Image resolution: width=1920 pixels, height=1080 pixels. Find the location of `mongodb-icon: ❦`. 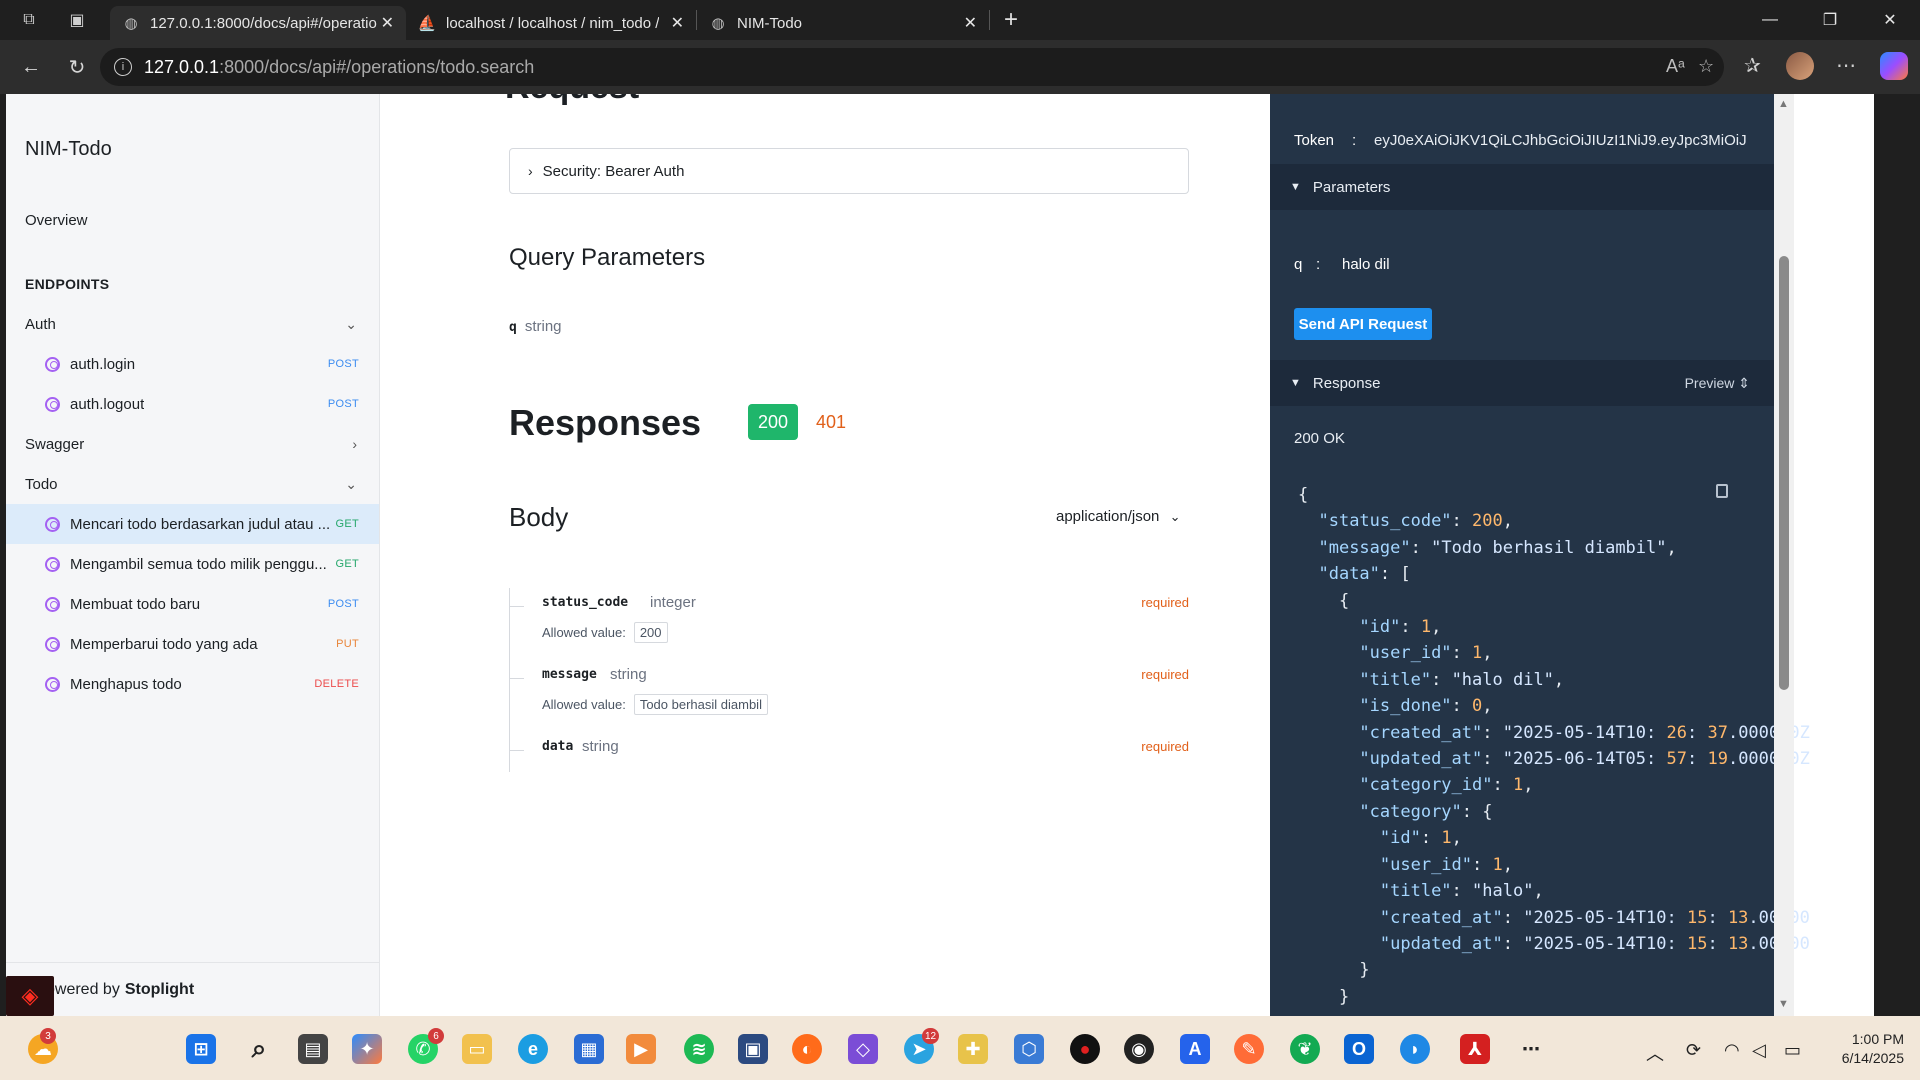

mongodb-icon: ❦ is located at coordinates (1305, 1049).